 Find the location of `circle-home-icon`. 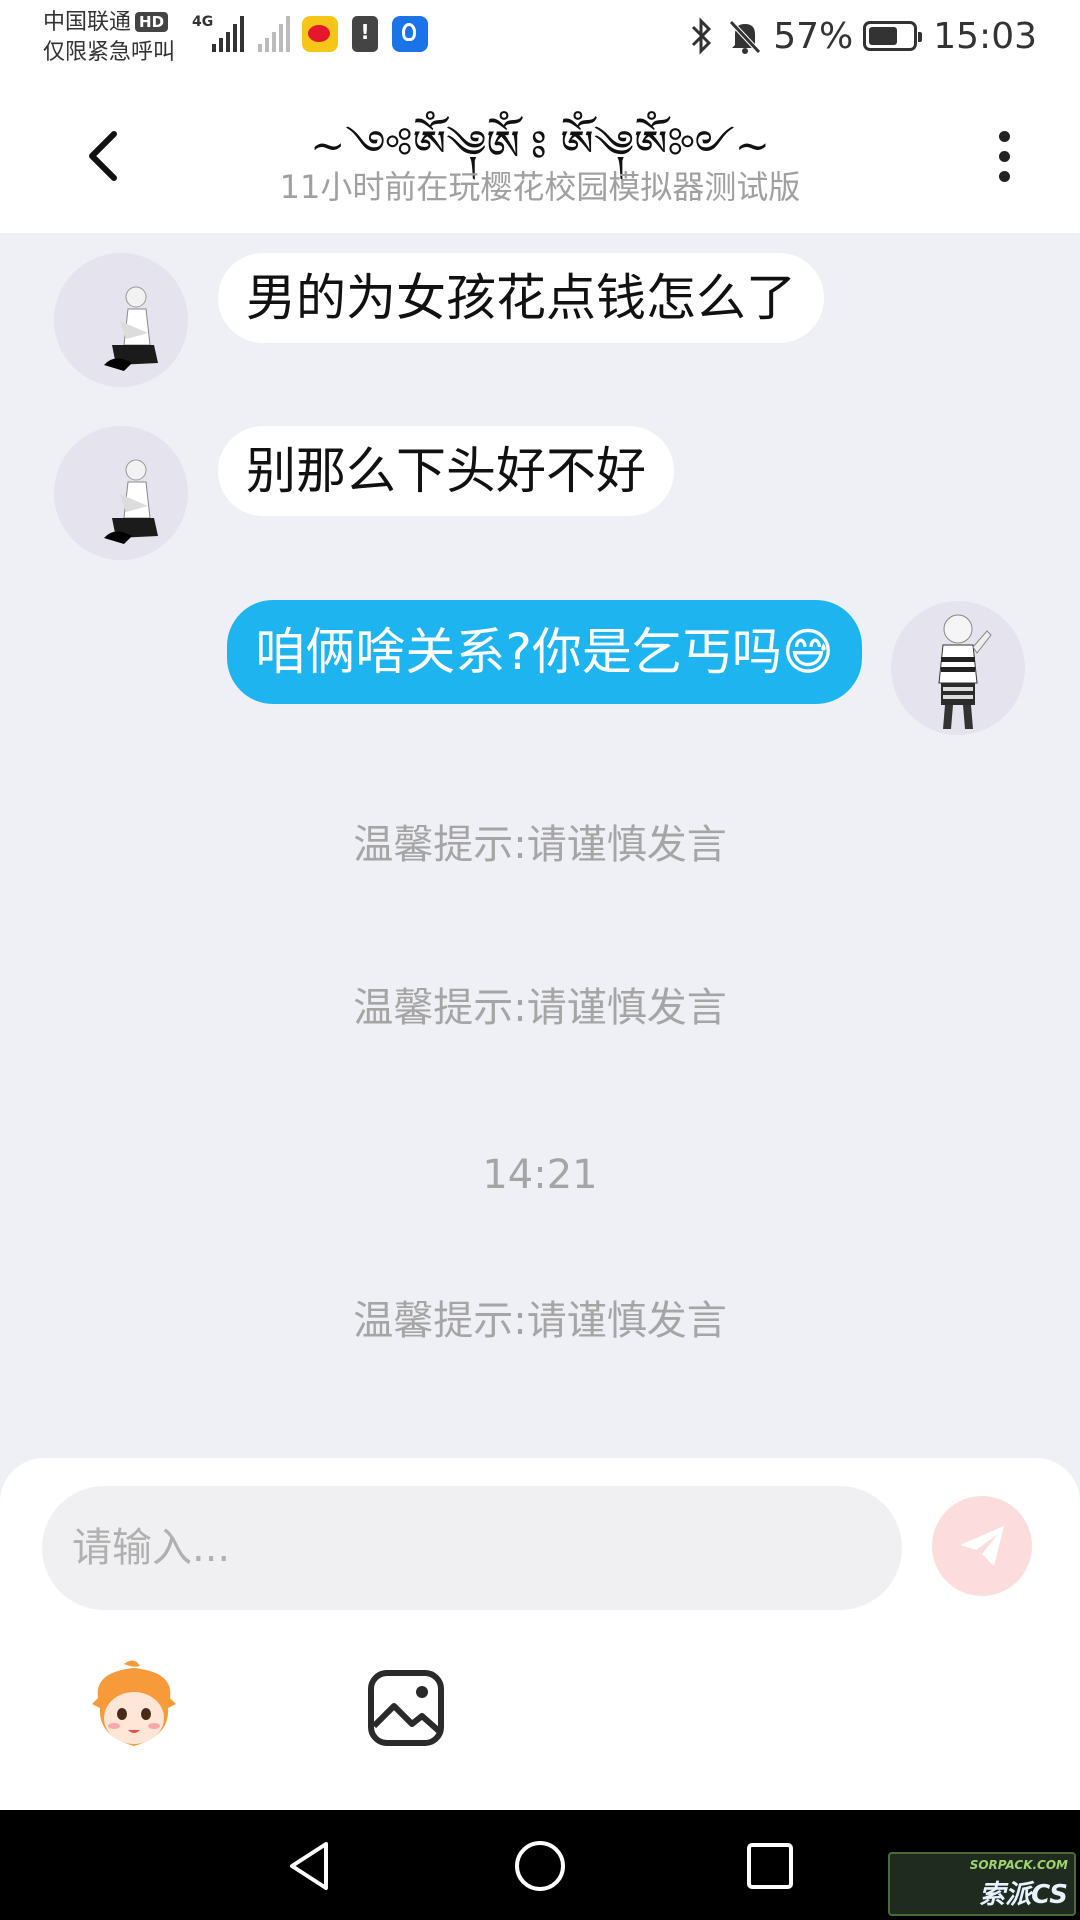

circle-home-icon is located at coordinates (540, 1866).